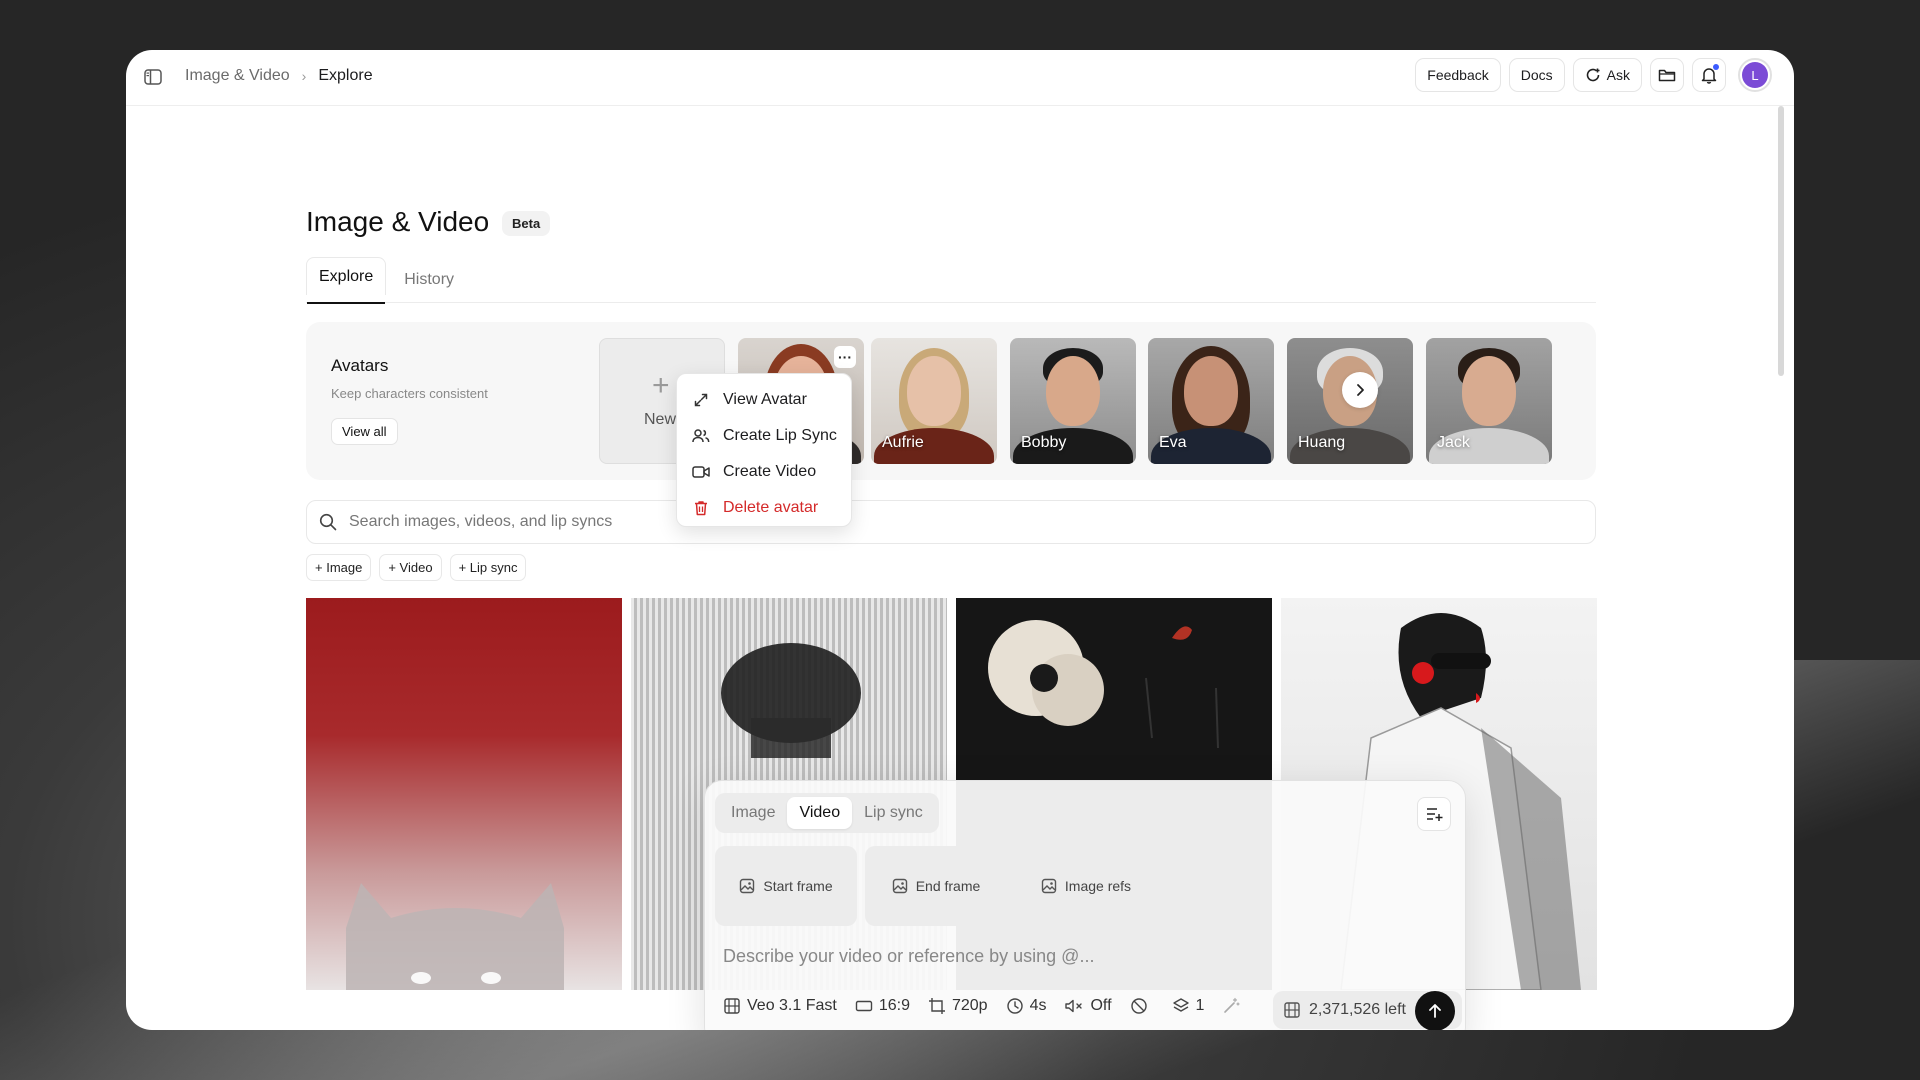  I want to click on send-button, so click(1435, 1010).